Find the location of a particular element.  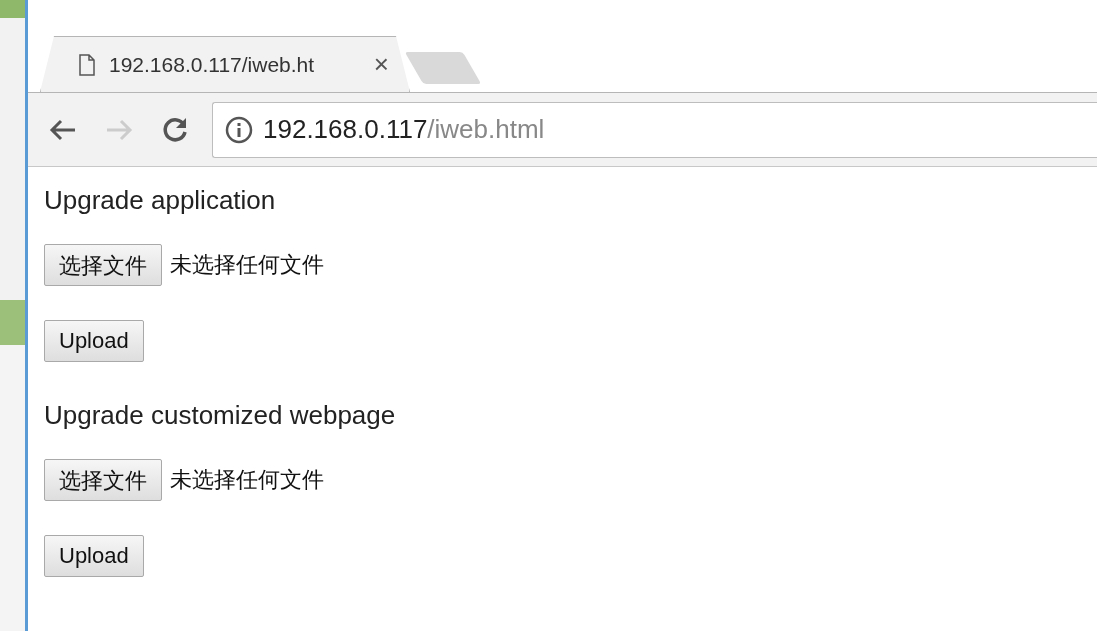

section-heading: Upgrade customized webpage is located at coordinates (220, 415).